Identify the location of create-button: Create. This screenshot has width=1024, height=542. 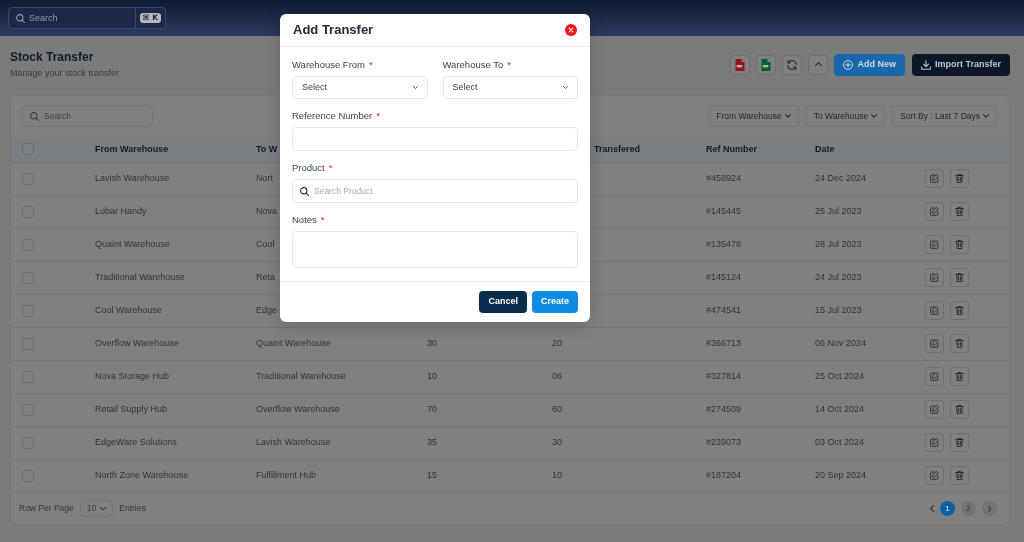
(555, 302).